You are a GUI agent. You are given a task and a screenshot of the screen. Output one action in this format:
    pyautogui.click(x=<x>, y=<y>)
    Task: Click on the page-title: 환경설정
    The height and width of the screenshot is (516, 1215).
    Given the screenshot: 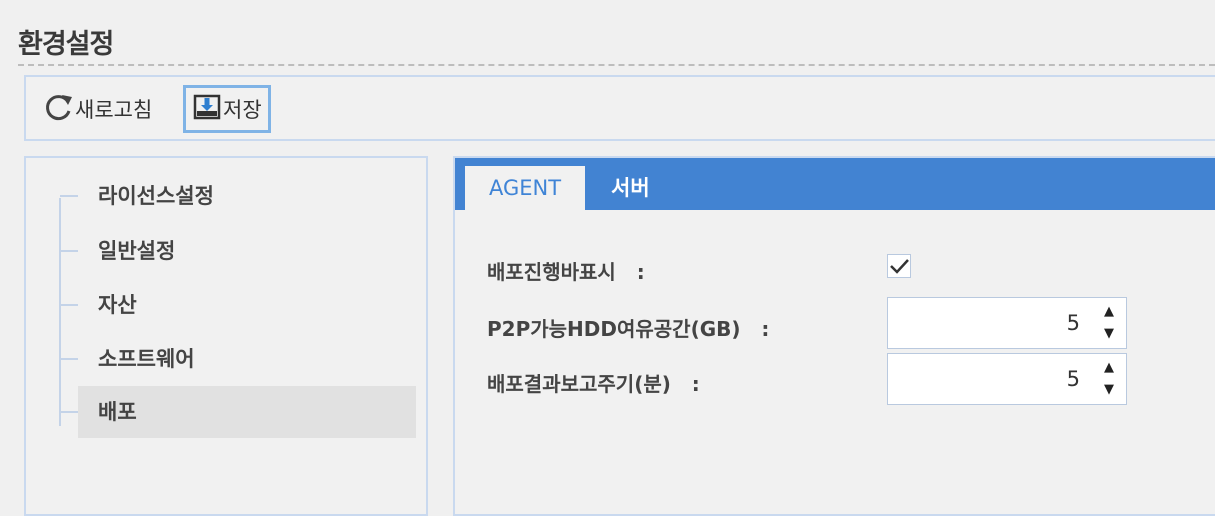 What is the action you would take?
    pyautogui.click(x=66, y=44)
    